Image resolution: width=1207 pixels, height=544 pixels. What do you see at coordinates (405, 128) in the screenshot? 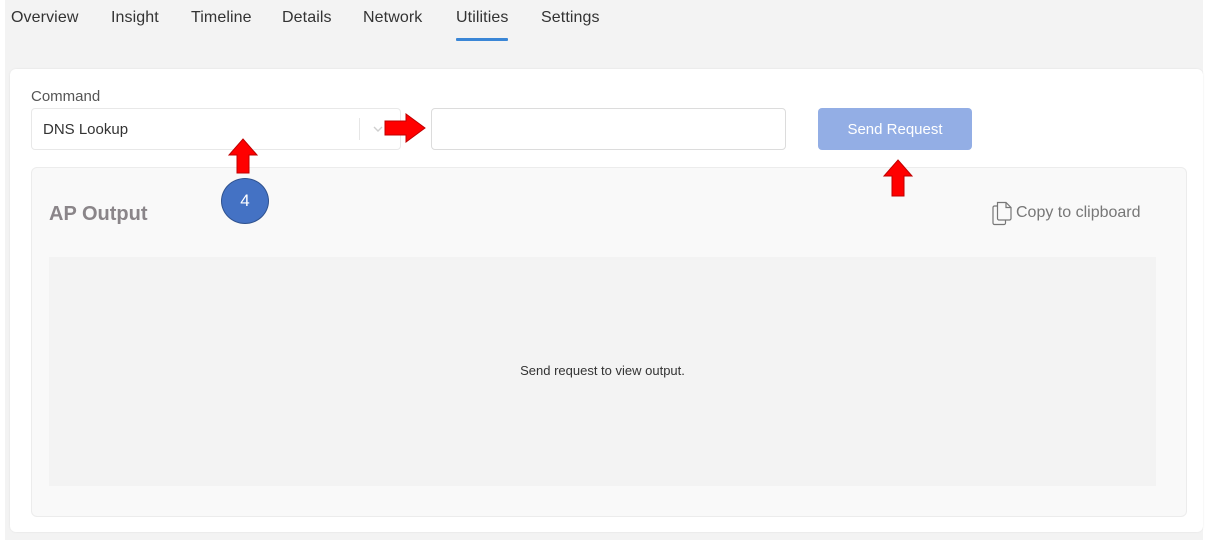
I see `right-arrow-annotation-icon` at bounding box center [405, 128].